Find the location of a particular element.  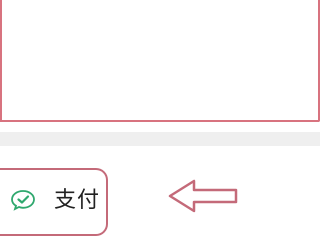

left-arrow-annotation-icon is located at coordinates (204, 196).